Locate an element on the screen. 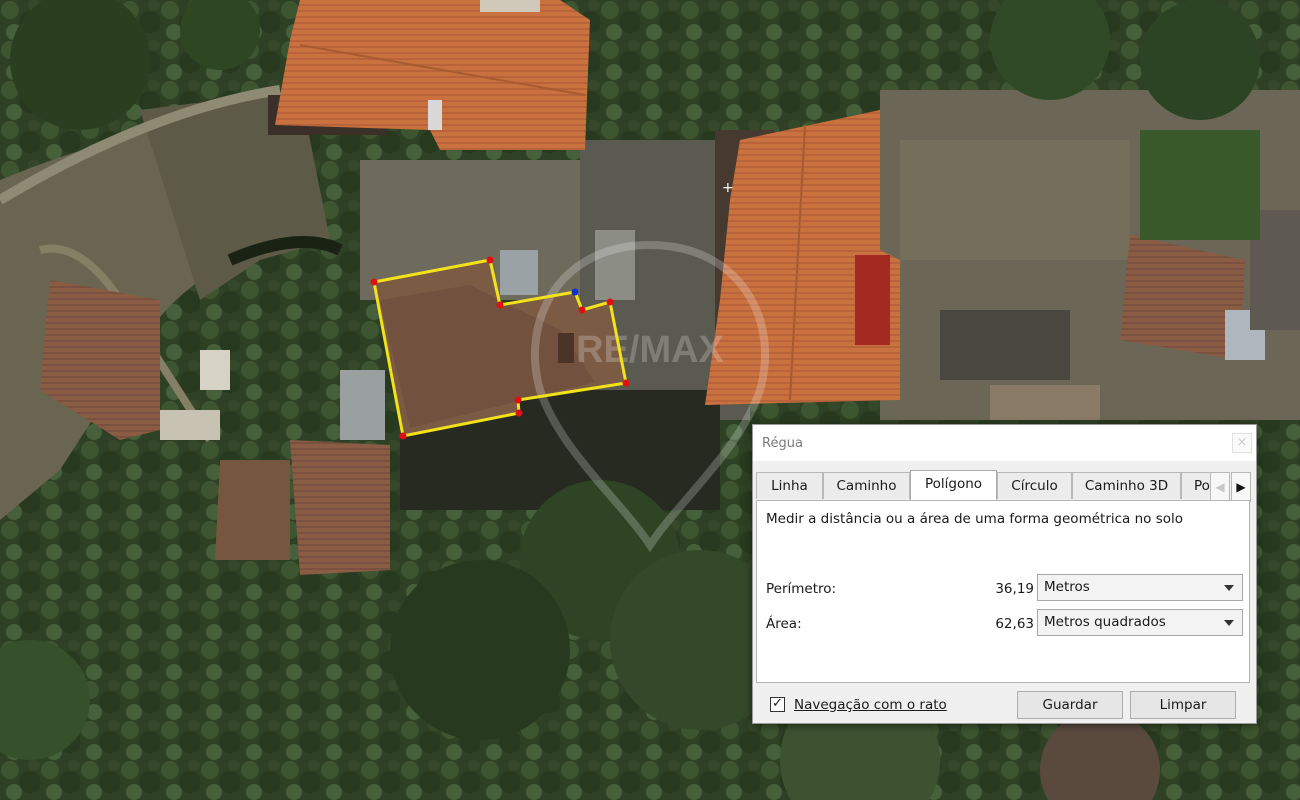 The height and width of the screenshot is (800, 1300). area-label: Área: is located at coordinates (784, 624).